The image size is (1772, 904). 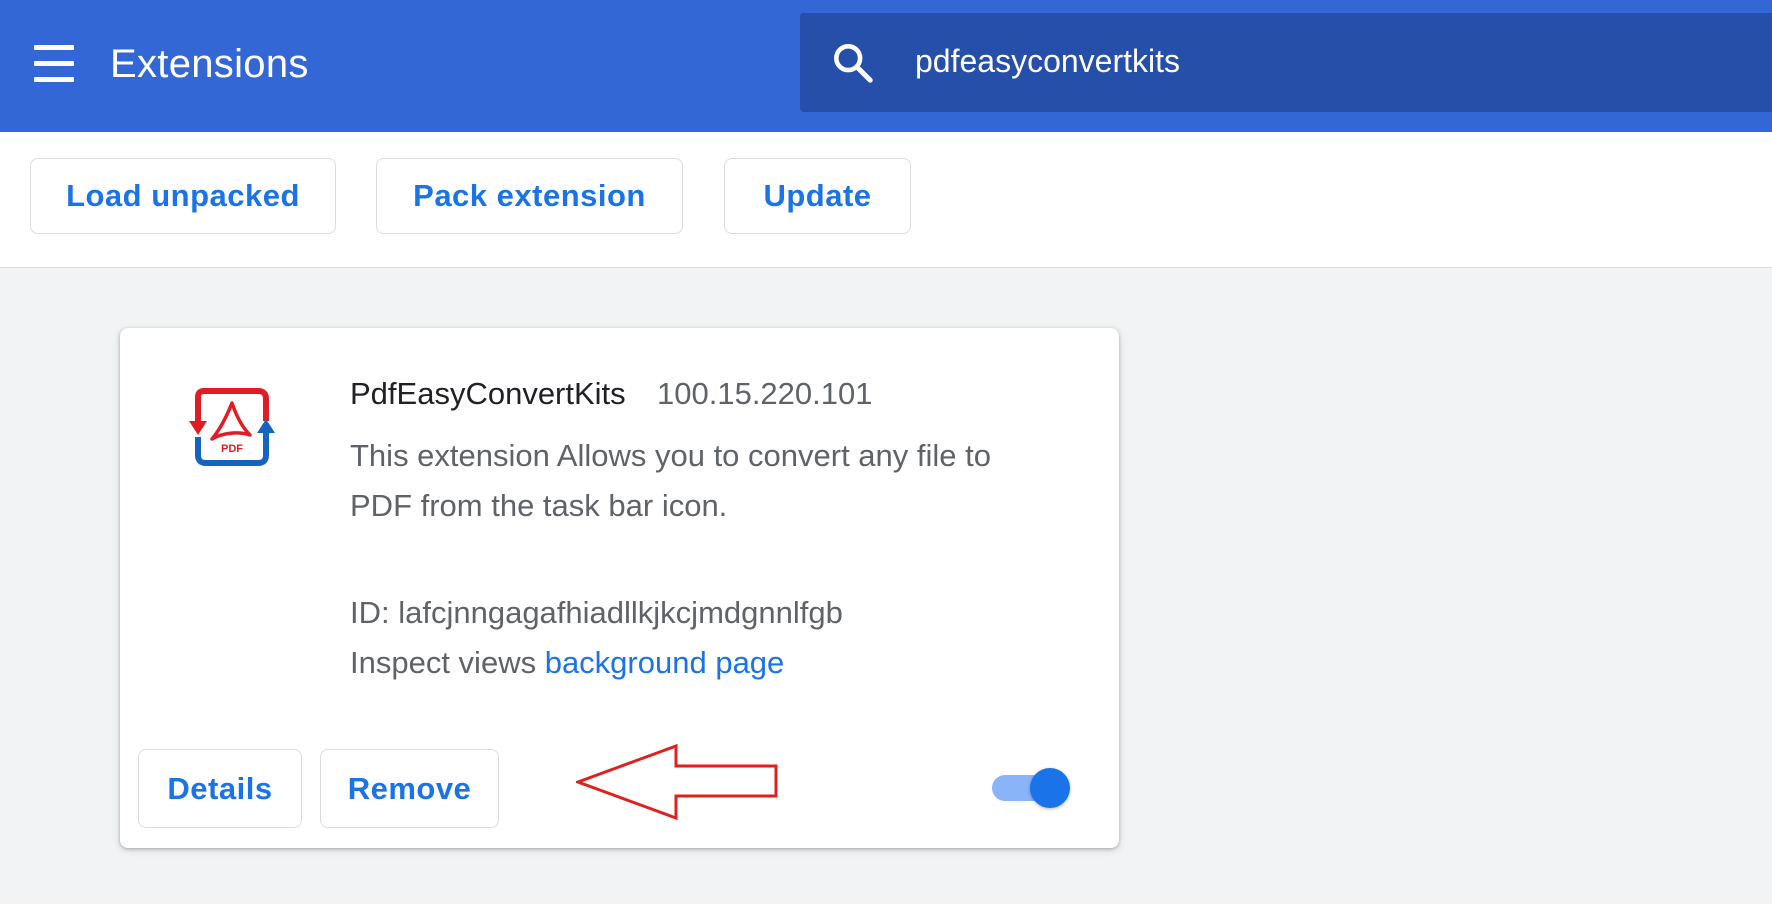 I want to click on extension-version: 100.15.220.101, so click(x=765, y=393).